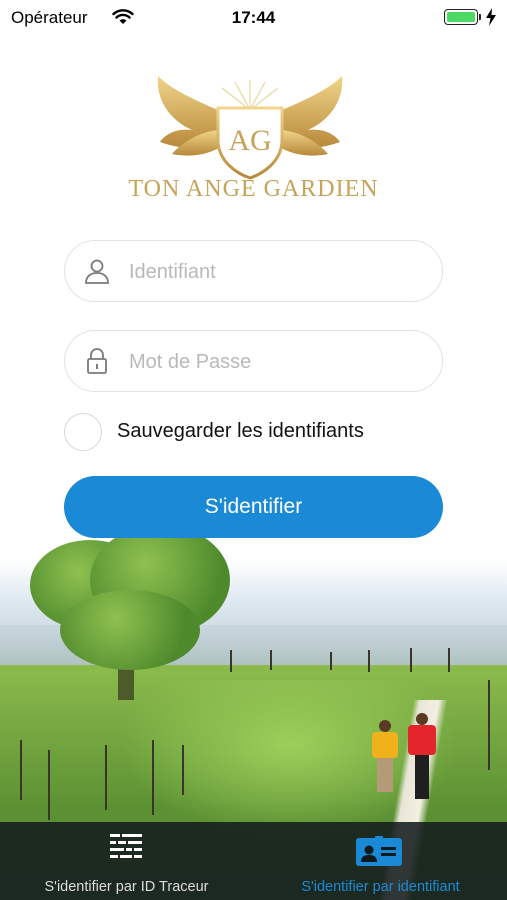  I want to click on tab-tracker-id: S'identifier par ID Traceur, so click(126, 861).